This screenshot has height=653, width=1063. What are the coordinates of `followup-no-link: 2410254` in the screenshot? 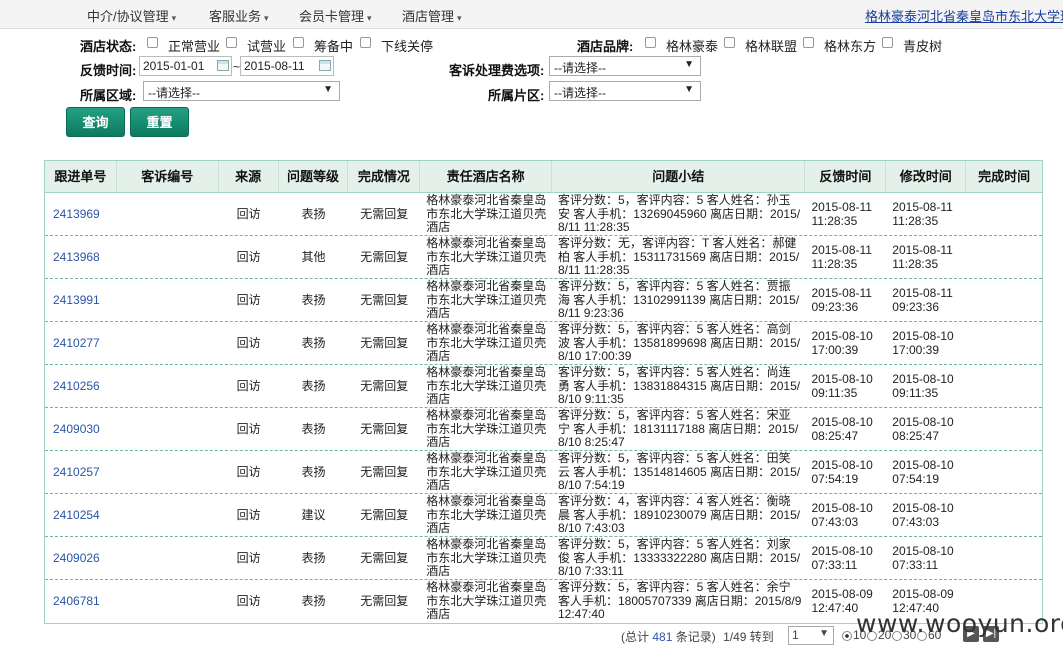 It's located at (81, 515).